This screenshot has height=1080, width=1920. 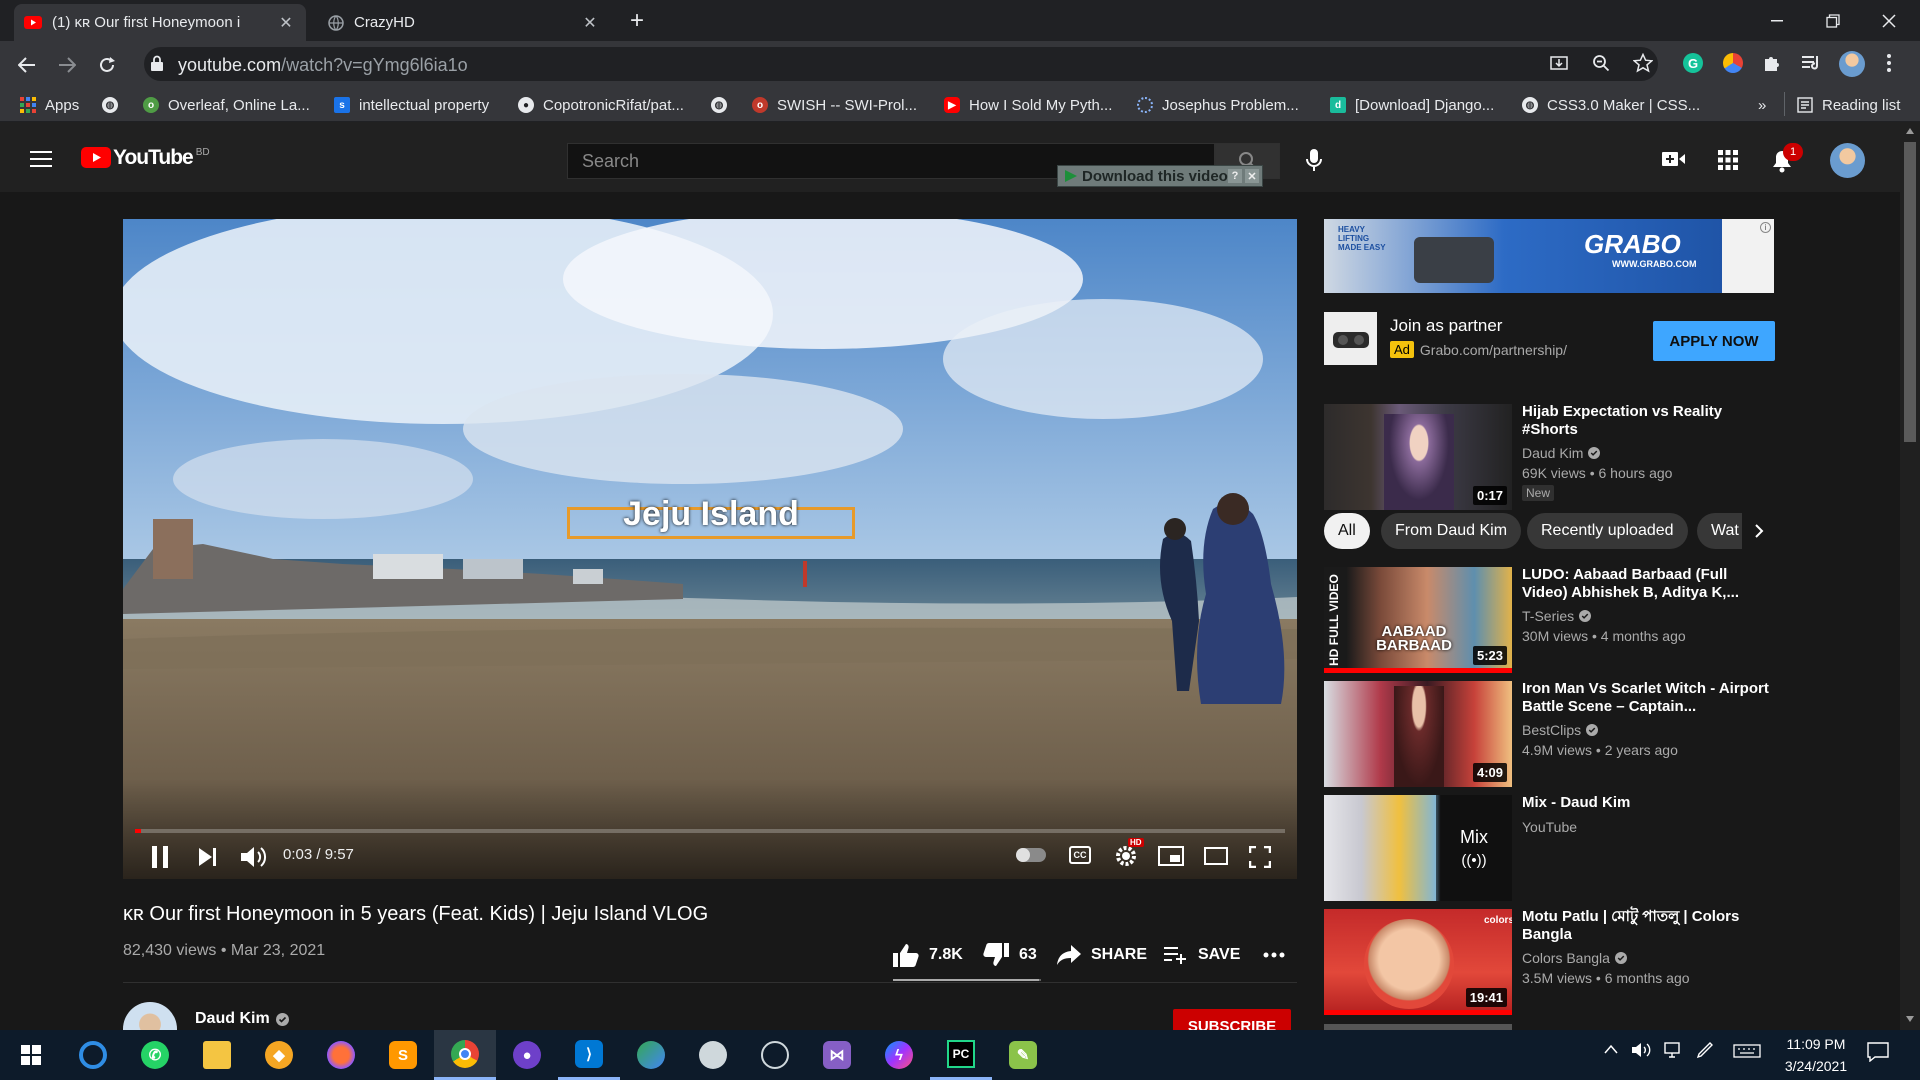 What do you see at coordinates (1693, 63) in the screenshot?
I see `grammarly-icon: G` at bounding box center [1693, 63].